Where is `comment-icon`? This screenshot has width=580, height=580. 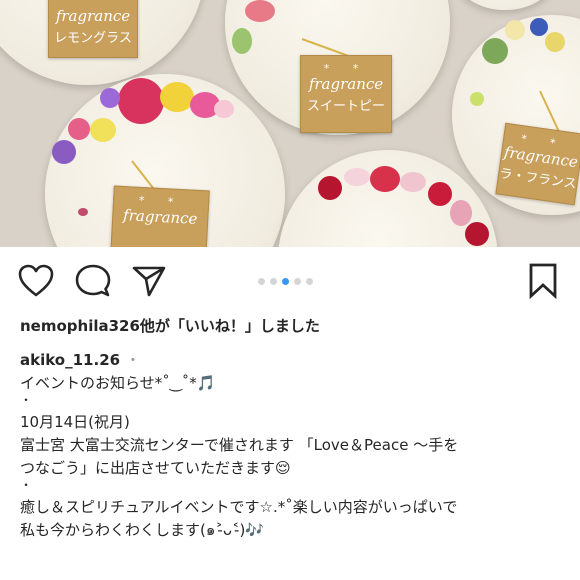
comment-icon is located at coordinates (93, 281).